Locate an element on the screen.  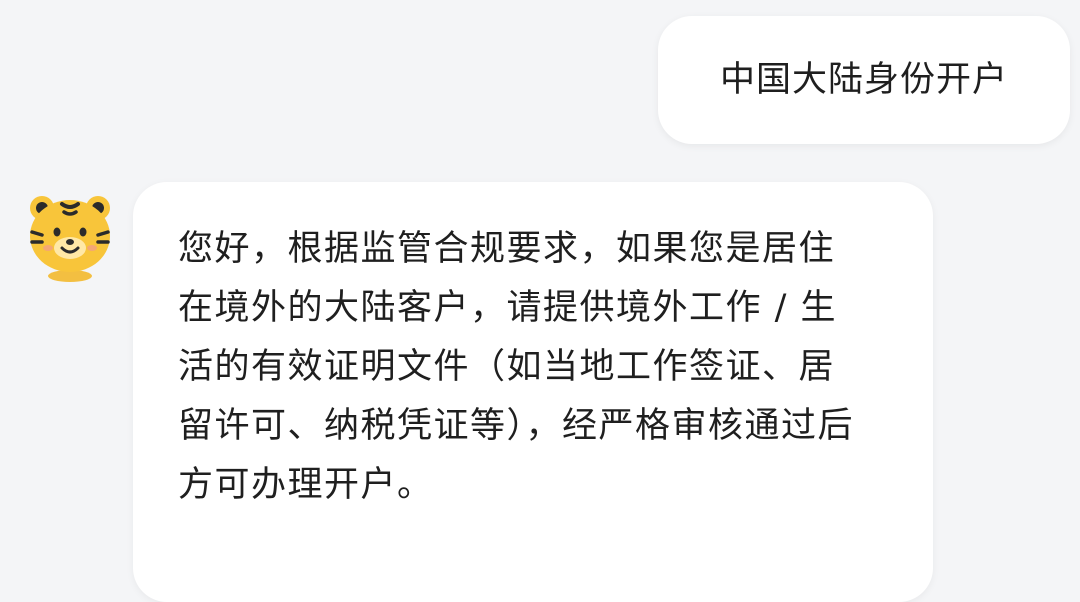
tiger-mascot-icon is located at coordinates (70, 236).